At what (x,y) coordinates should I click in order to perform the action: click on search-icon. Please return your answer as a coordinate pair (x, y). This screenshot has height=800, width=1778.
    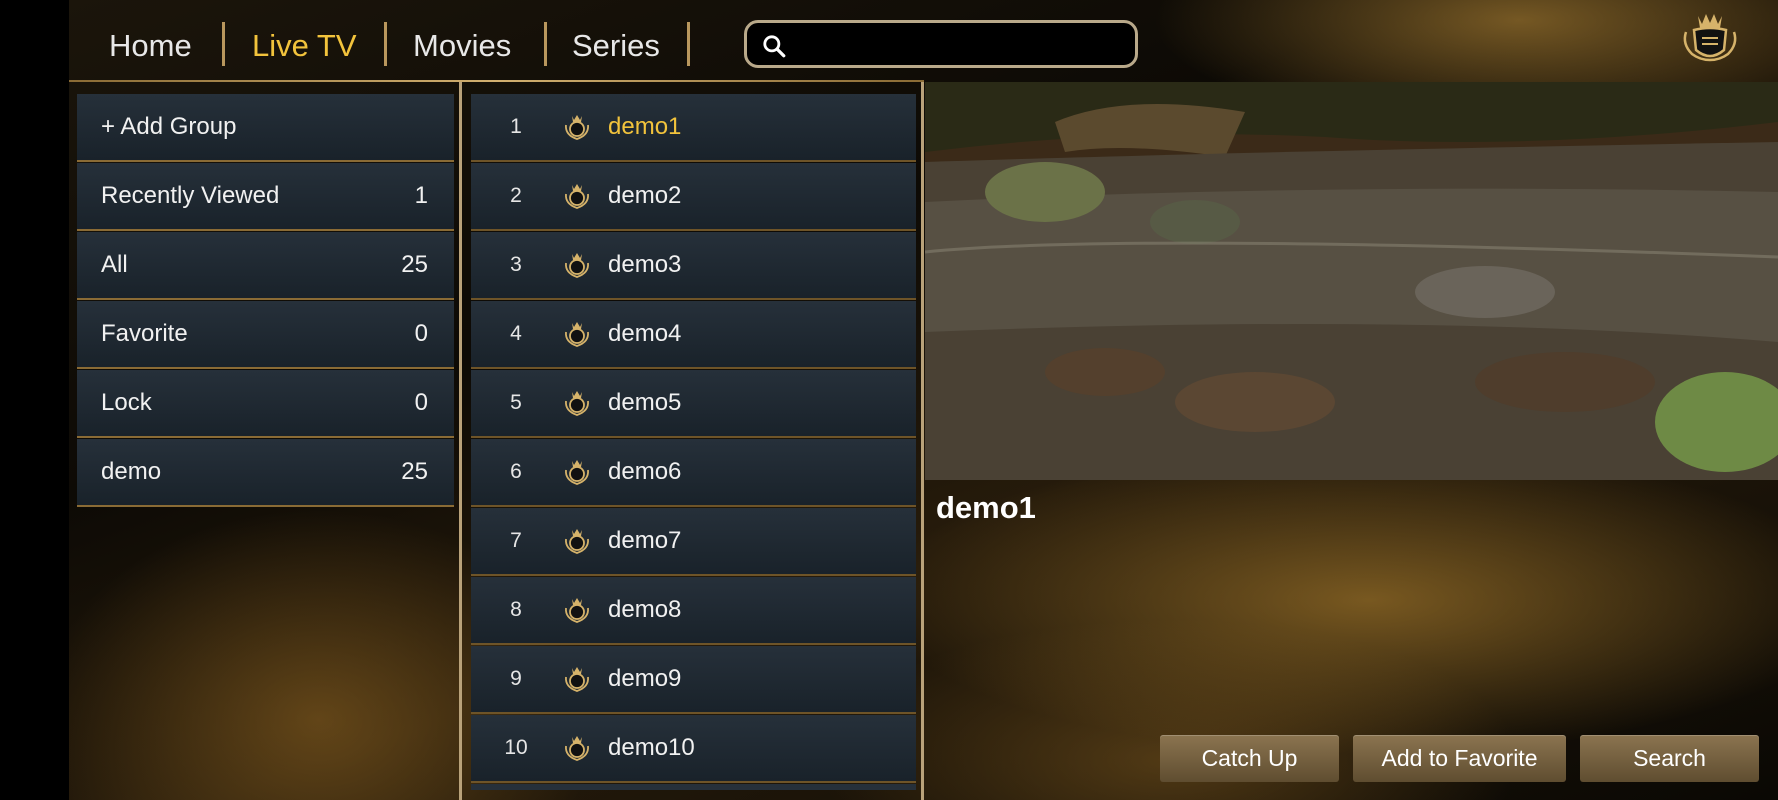
    Looking at the image, I should click on (774, 46).